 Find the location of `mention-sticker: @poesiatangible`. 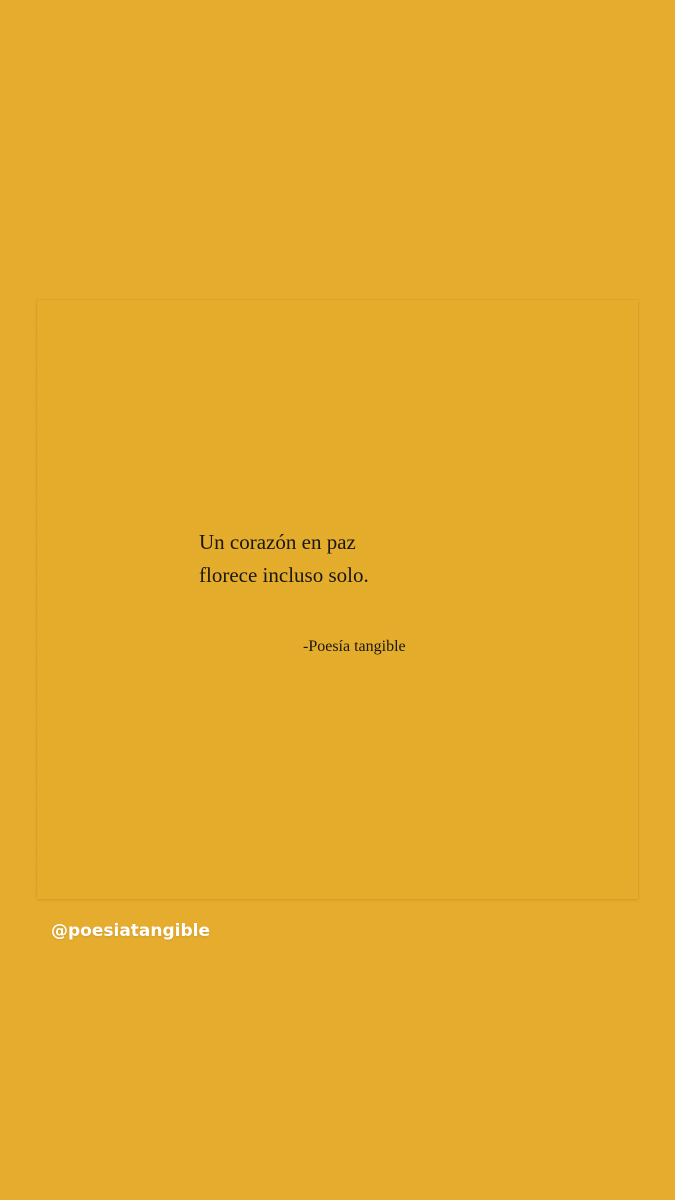

mention-sticker: @poesiatangible is located at coordinates (130, 931).